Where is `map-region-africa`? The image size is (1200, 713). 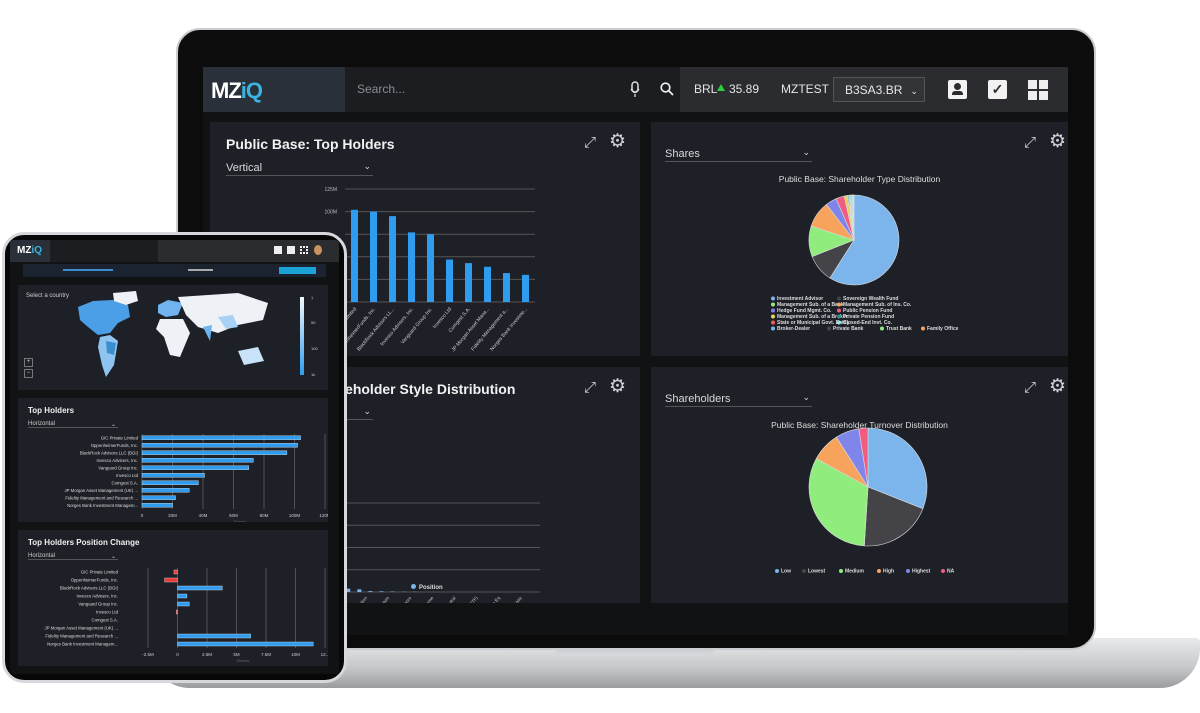
map-region-africa is located at coordinates (173, 338).